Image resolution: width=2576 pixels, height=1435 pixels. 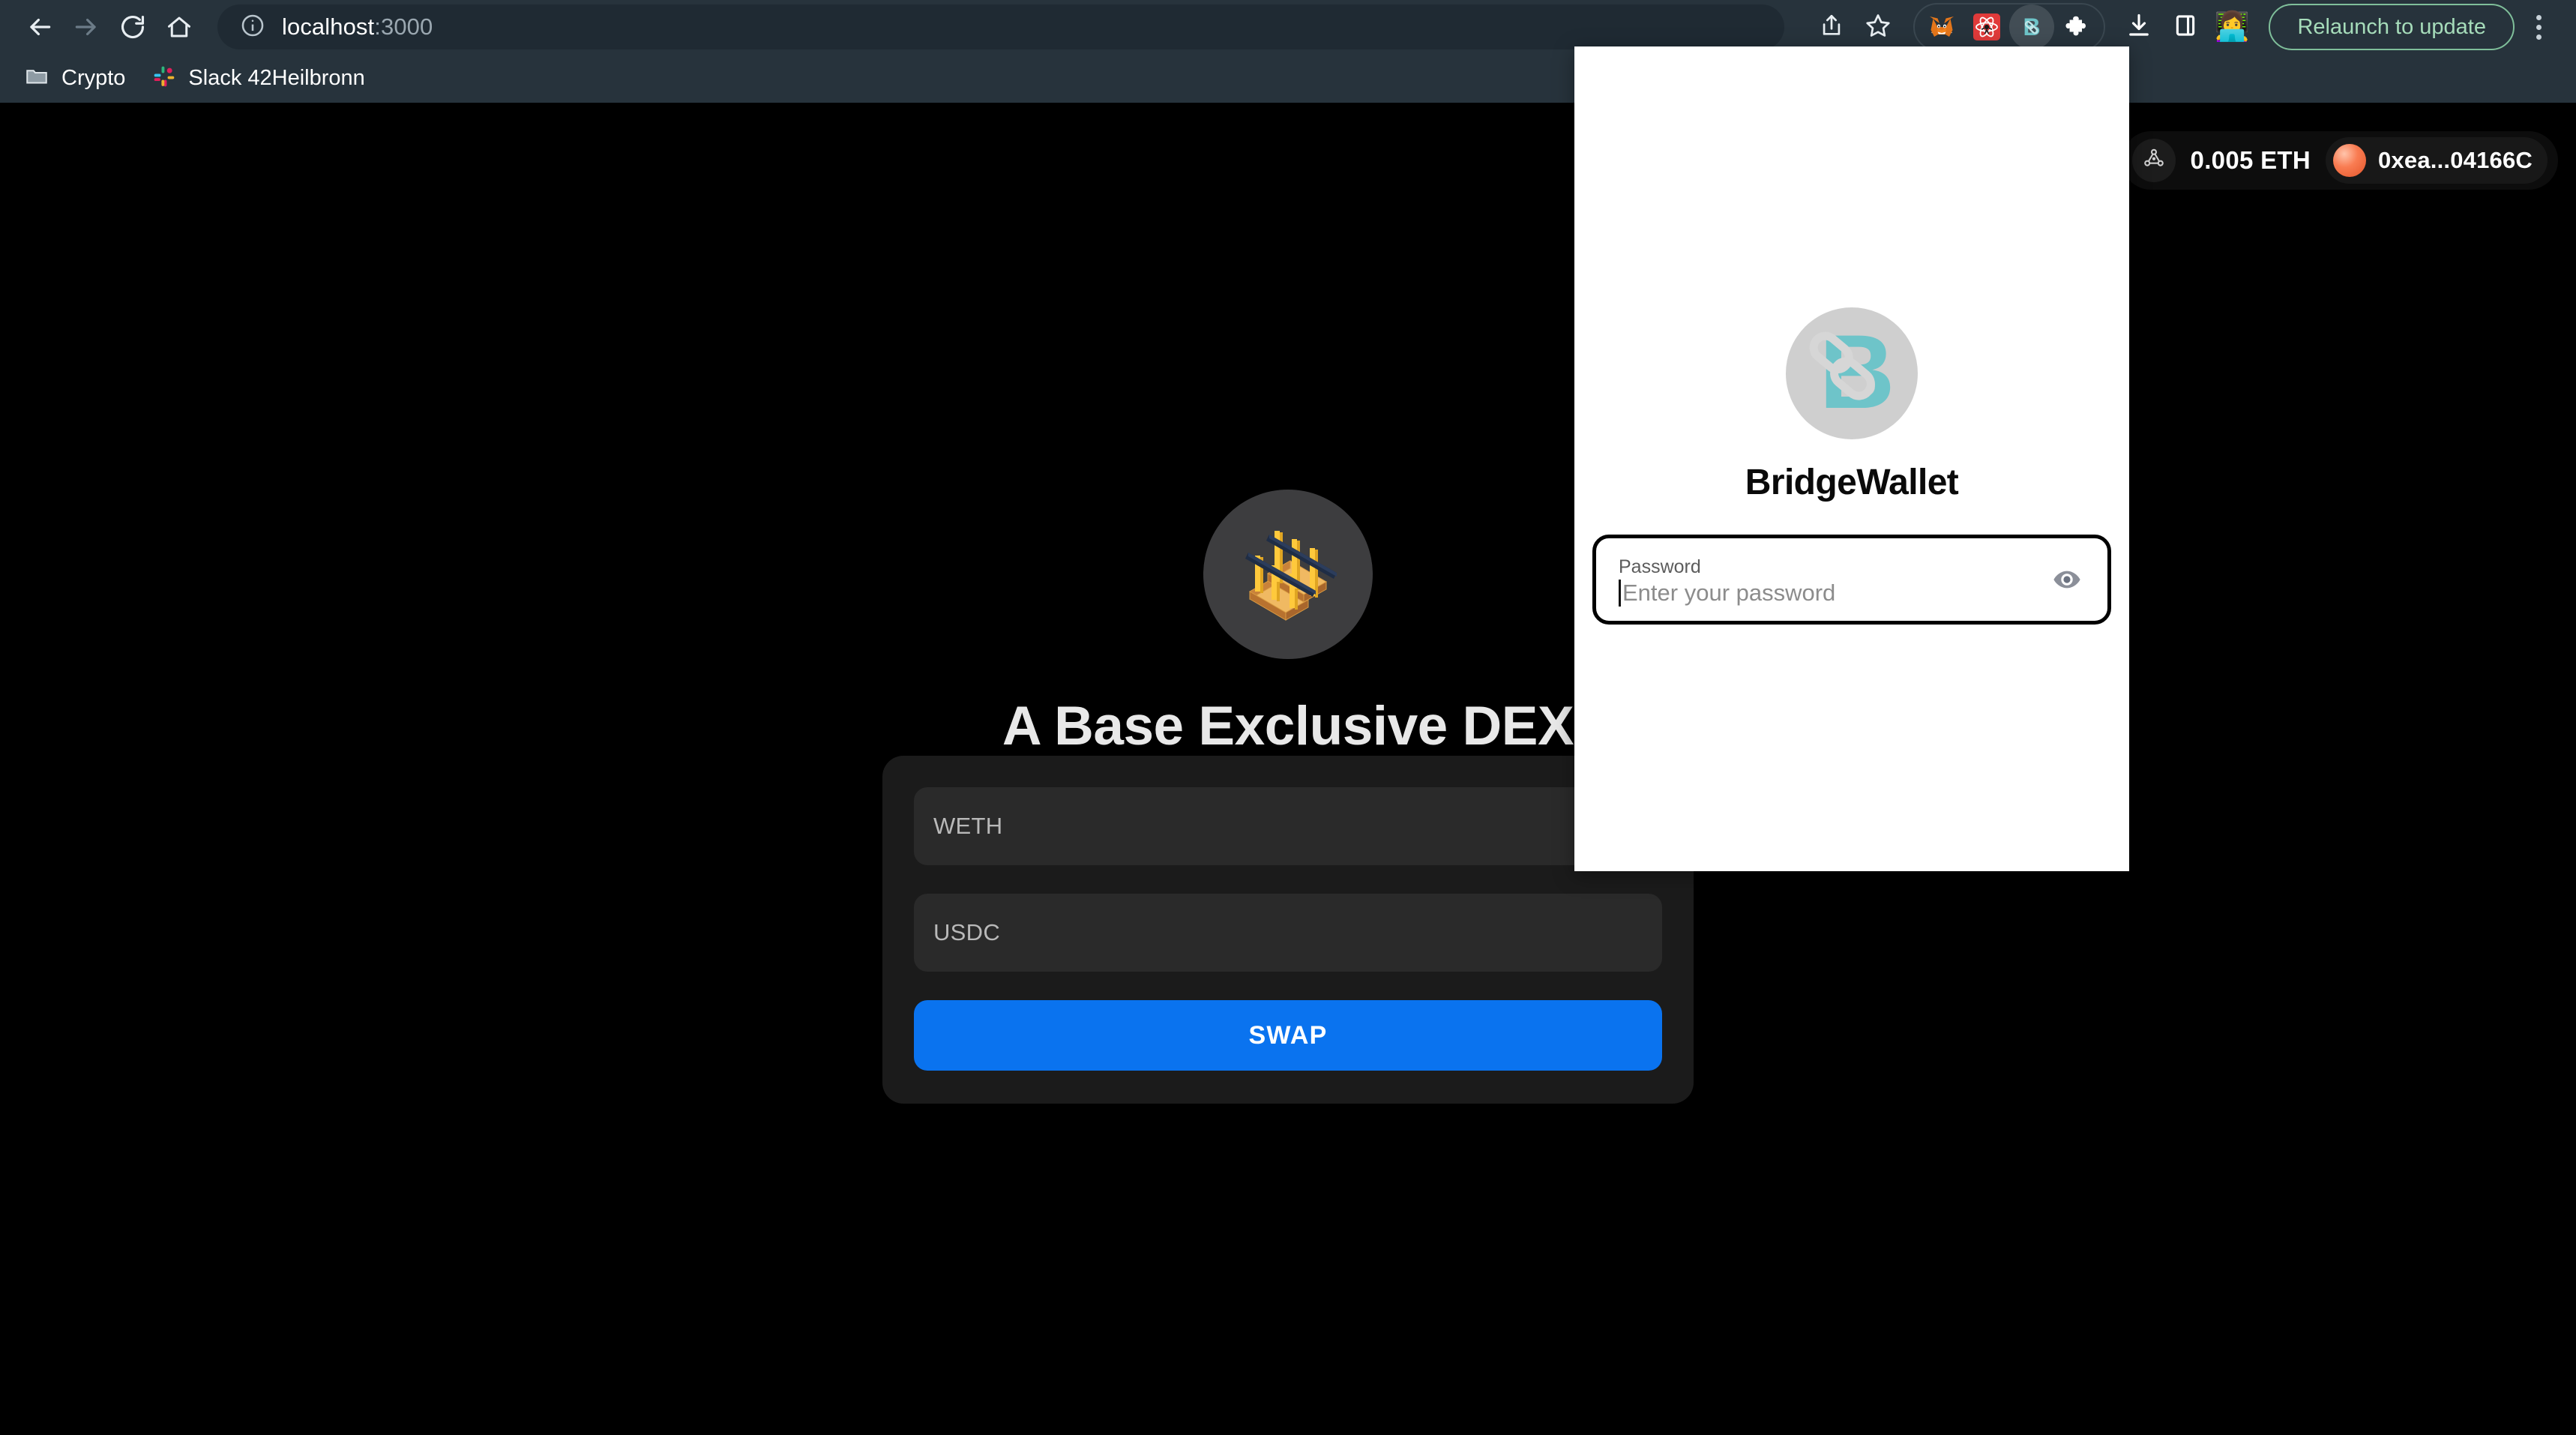 What do you see at coordinates (2076, 26) in the screenshot?
I see `extensions-puzzle-icon` at bounding box center [2076, 26].